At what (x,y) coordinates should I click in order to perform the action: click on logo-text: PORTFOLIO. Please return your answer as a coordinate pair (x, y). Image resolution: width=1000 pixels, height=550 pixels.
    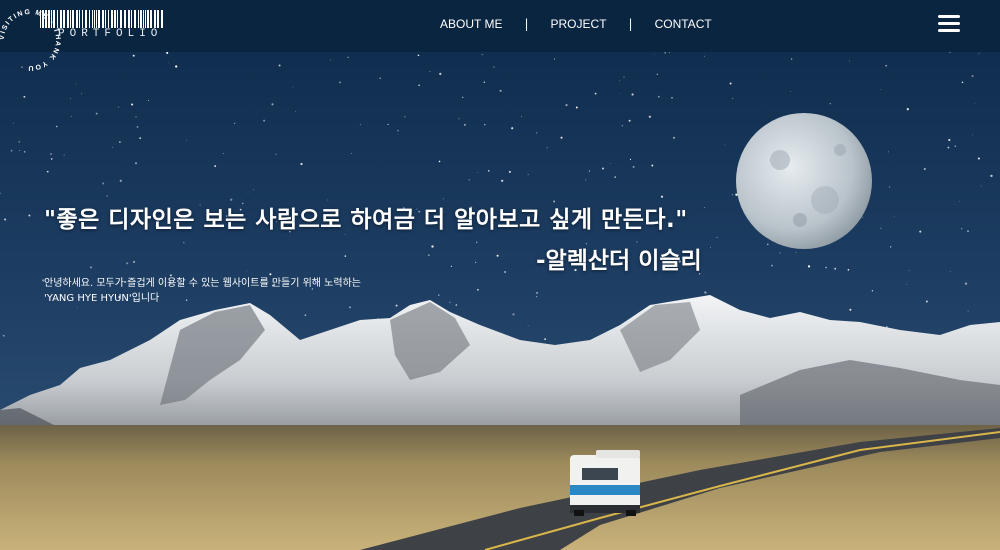
    Looking at the image, I should click on (110, 34).